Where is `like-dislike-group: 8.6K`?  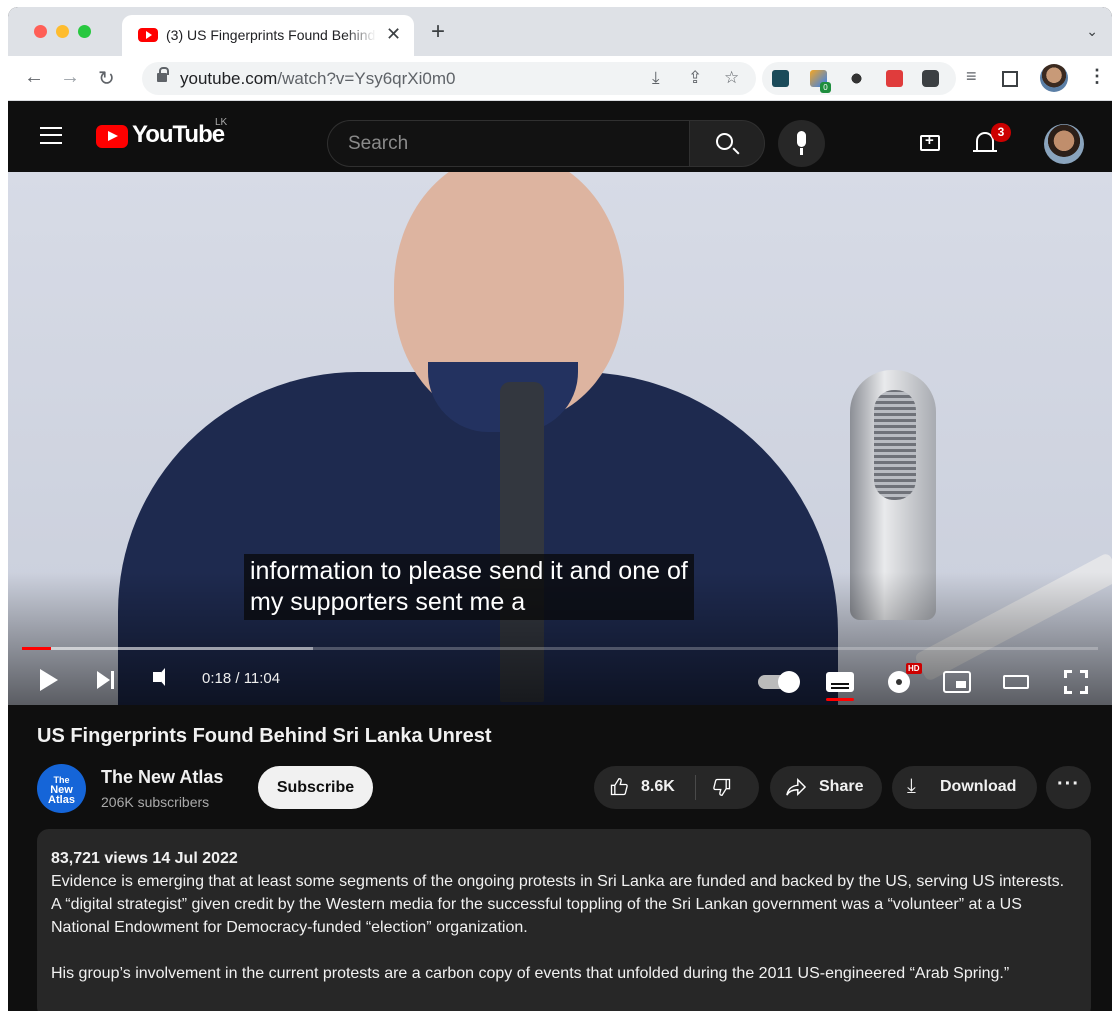 like-dislike-group: 8.6K is located at coordinates (676, 787).